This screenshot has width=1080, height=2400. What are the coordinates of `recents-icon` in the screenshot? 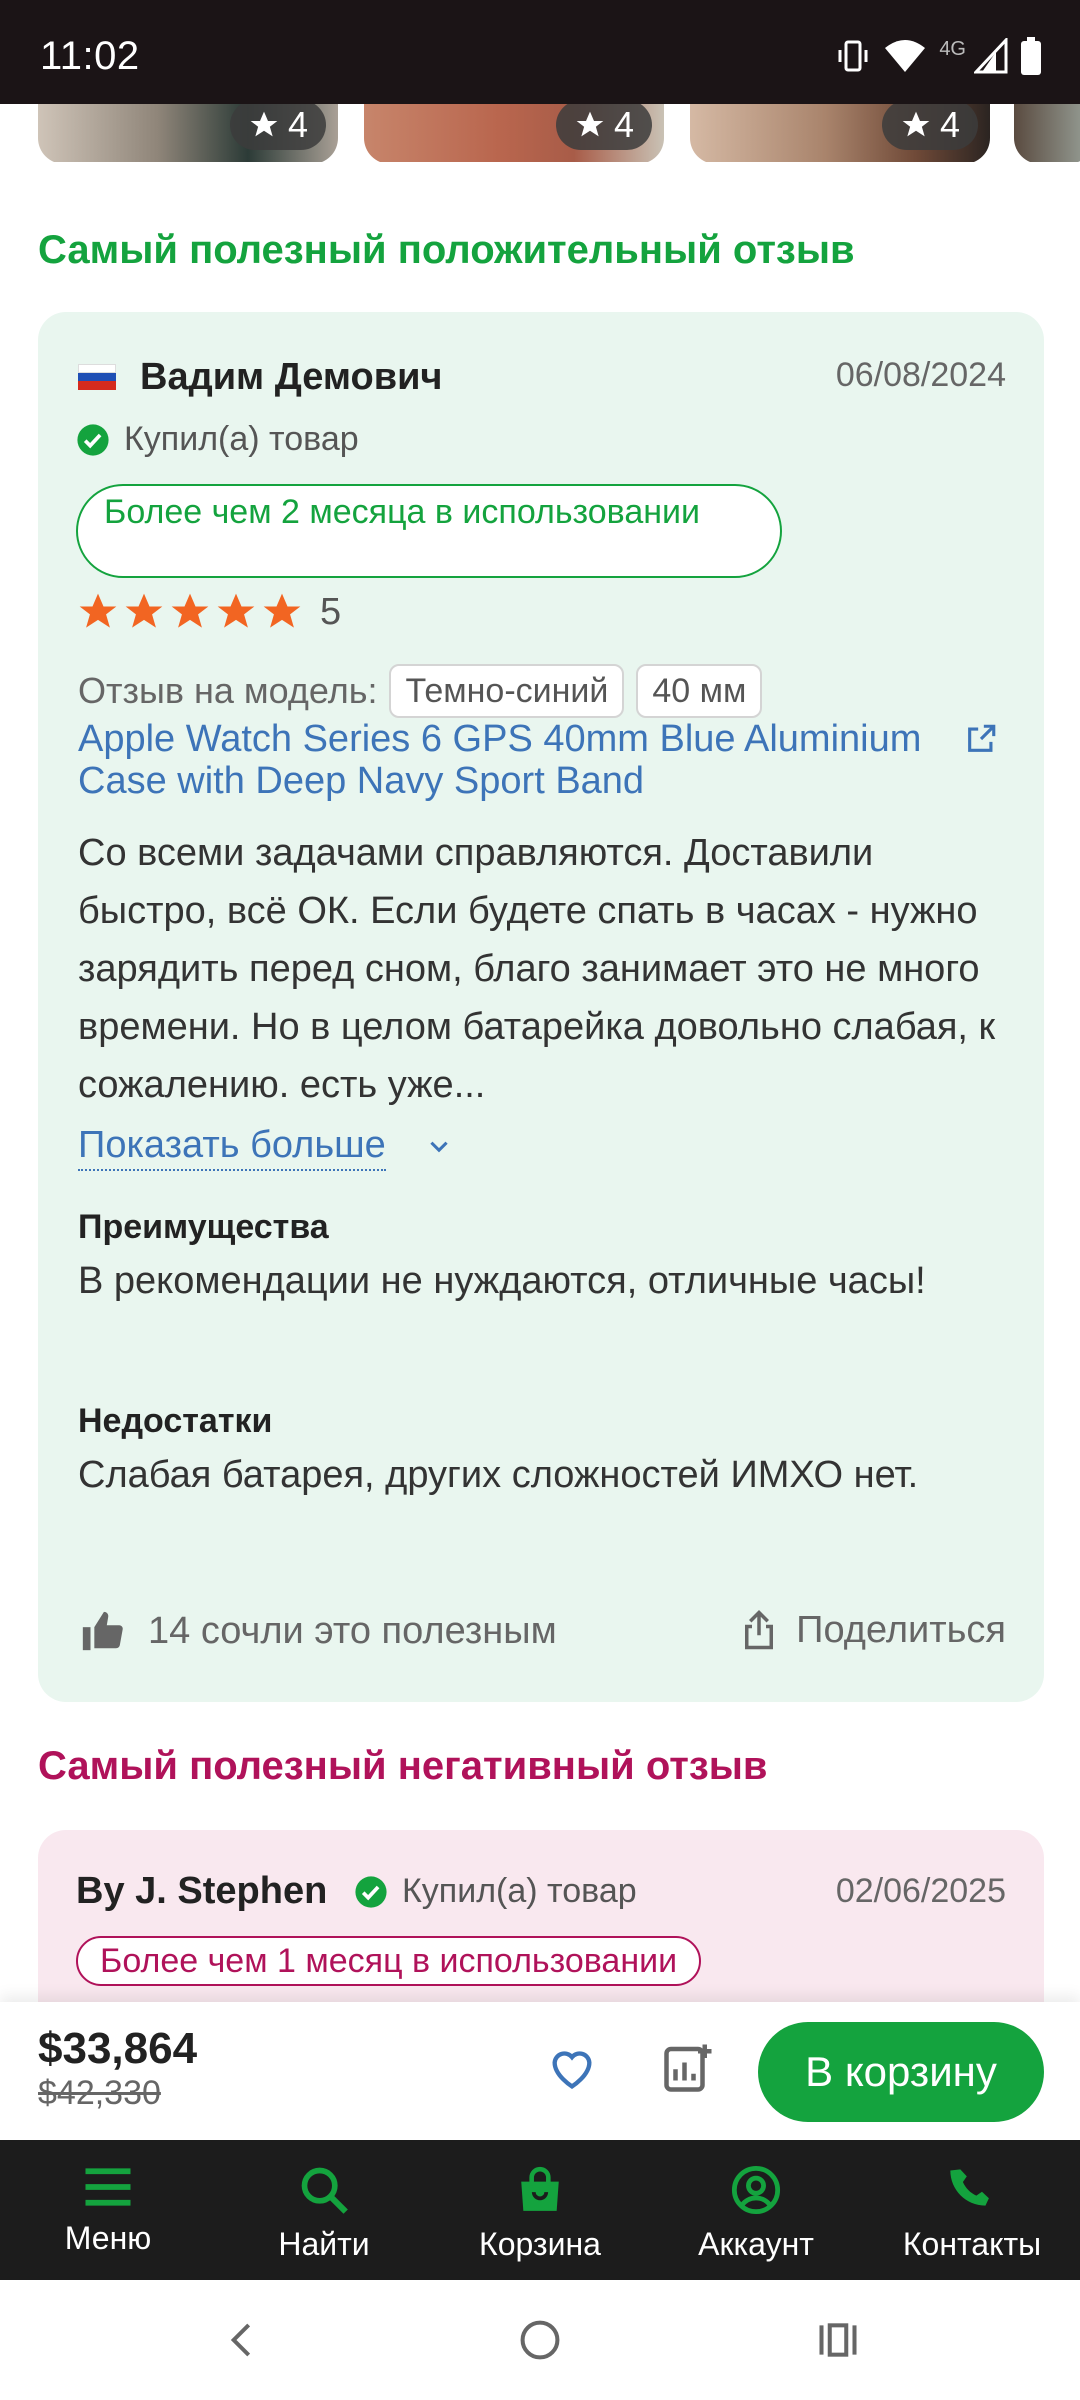 It's located at (838, 2340).